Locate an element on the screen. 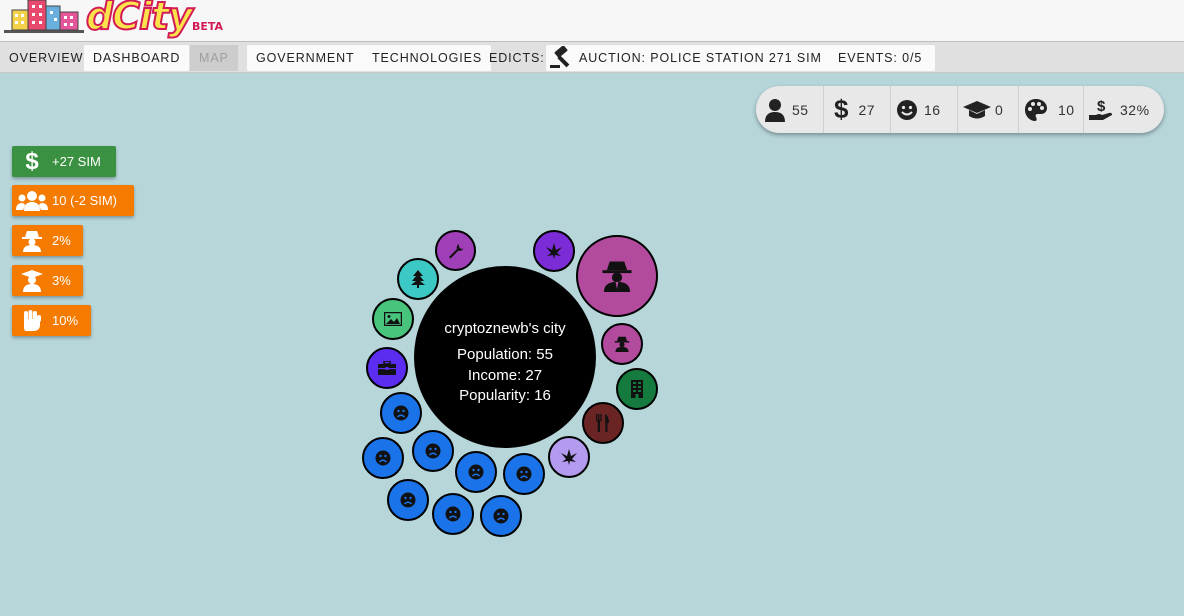 The height and width of the screenshot is (616, 1184). stat-income: $ 27 is located at coordinates (854, 109).